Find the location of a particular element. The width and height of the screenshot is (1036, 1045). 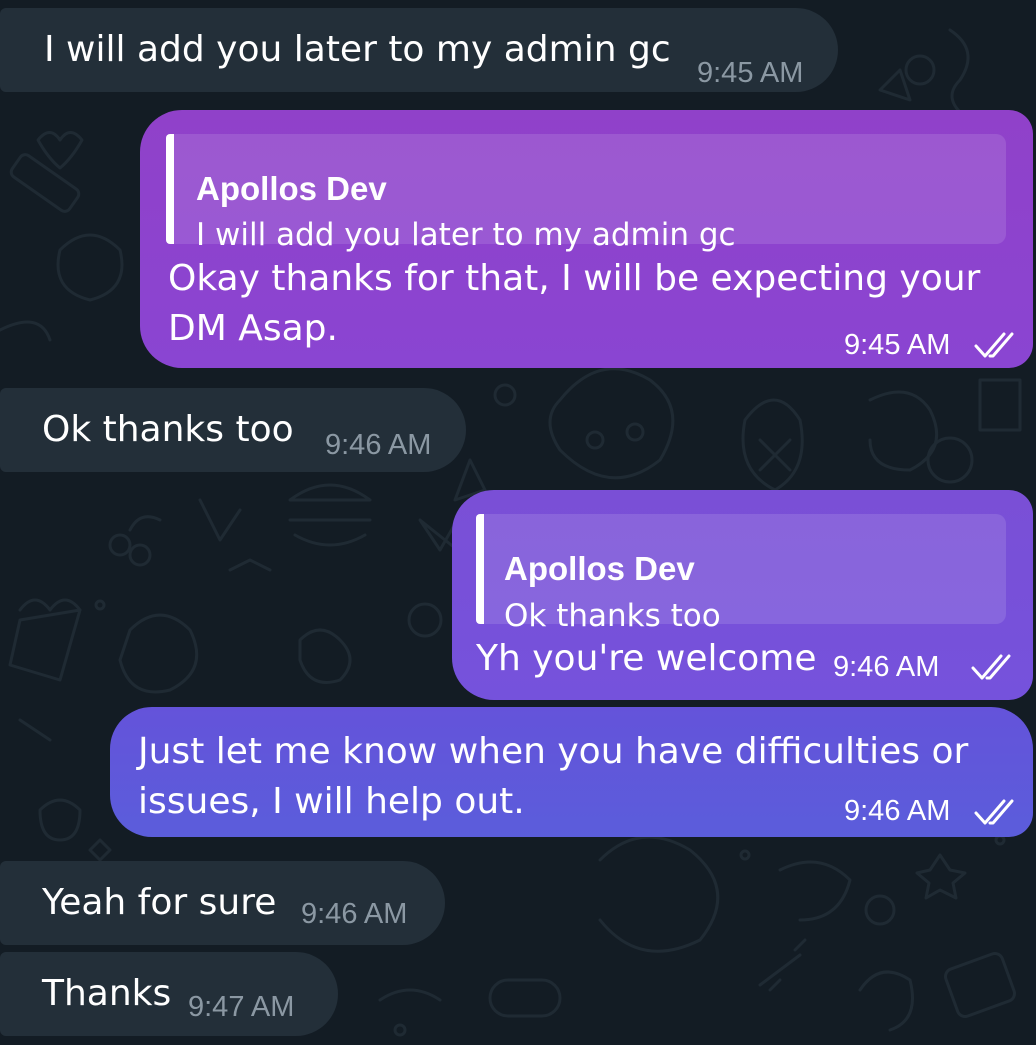

whale-doodle is located at coordinates (659, 894).